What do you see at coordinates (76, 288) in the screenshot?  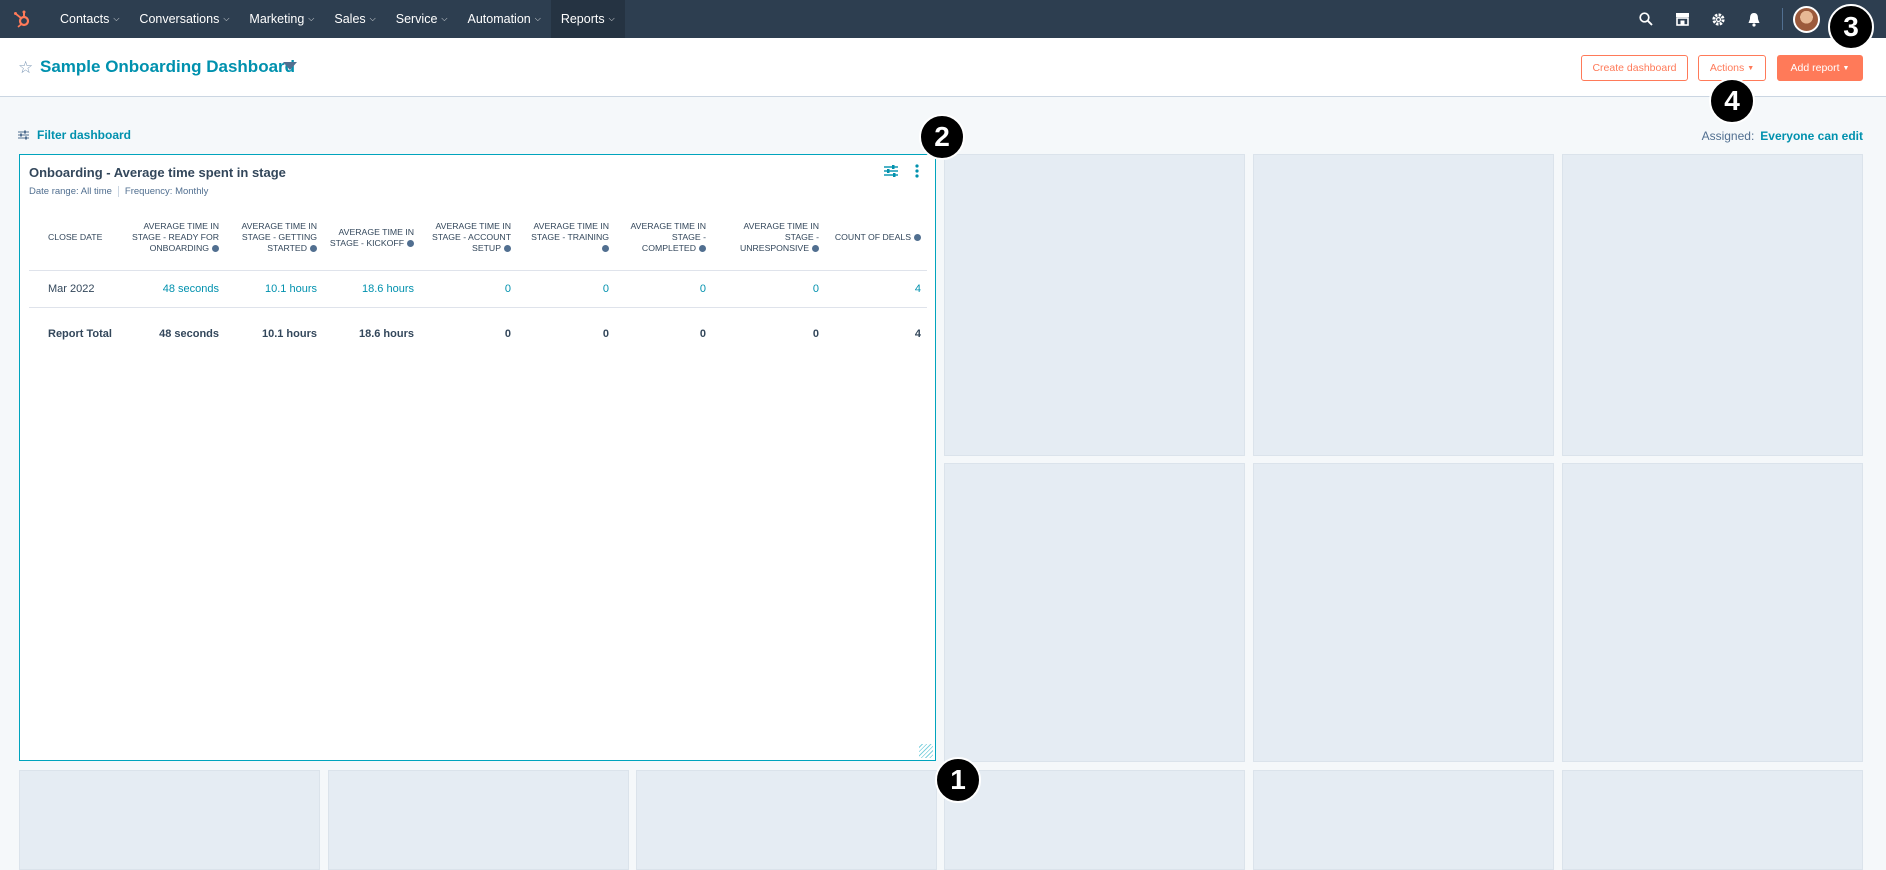 I see `table-cell: Mar 2022` at bounding box center [76, 288].